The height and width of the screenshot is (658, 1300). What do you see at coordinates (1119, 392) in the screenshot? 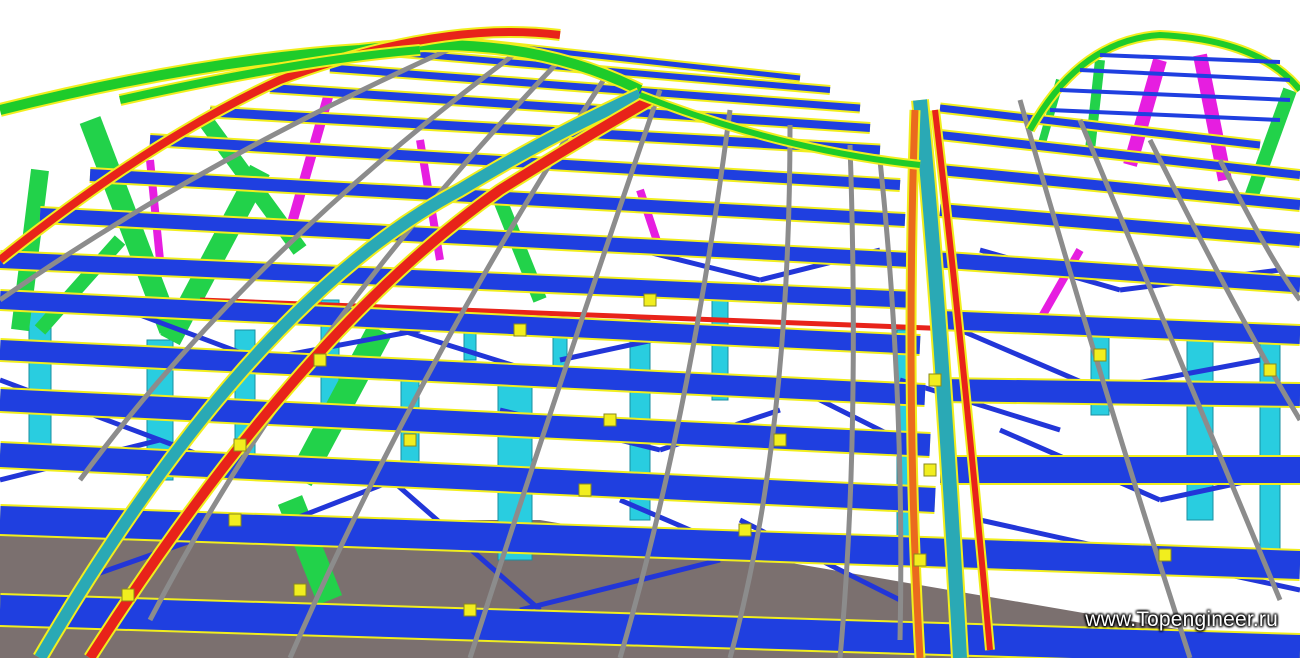
I see `purlin` at bounding box center [1119, 392].